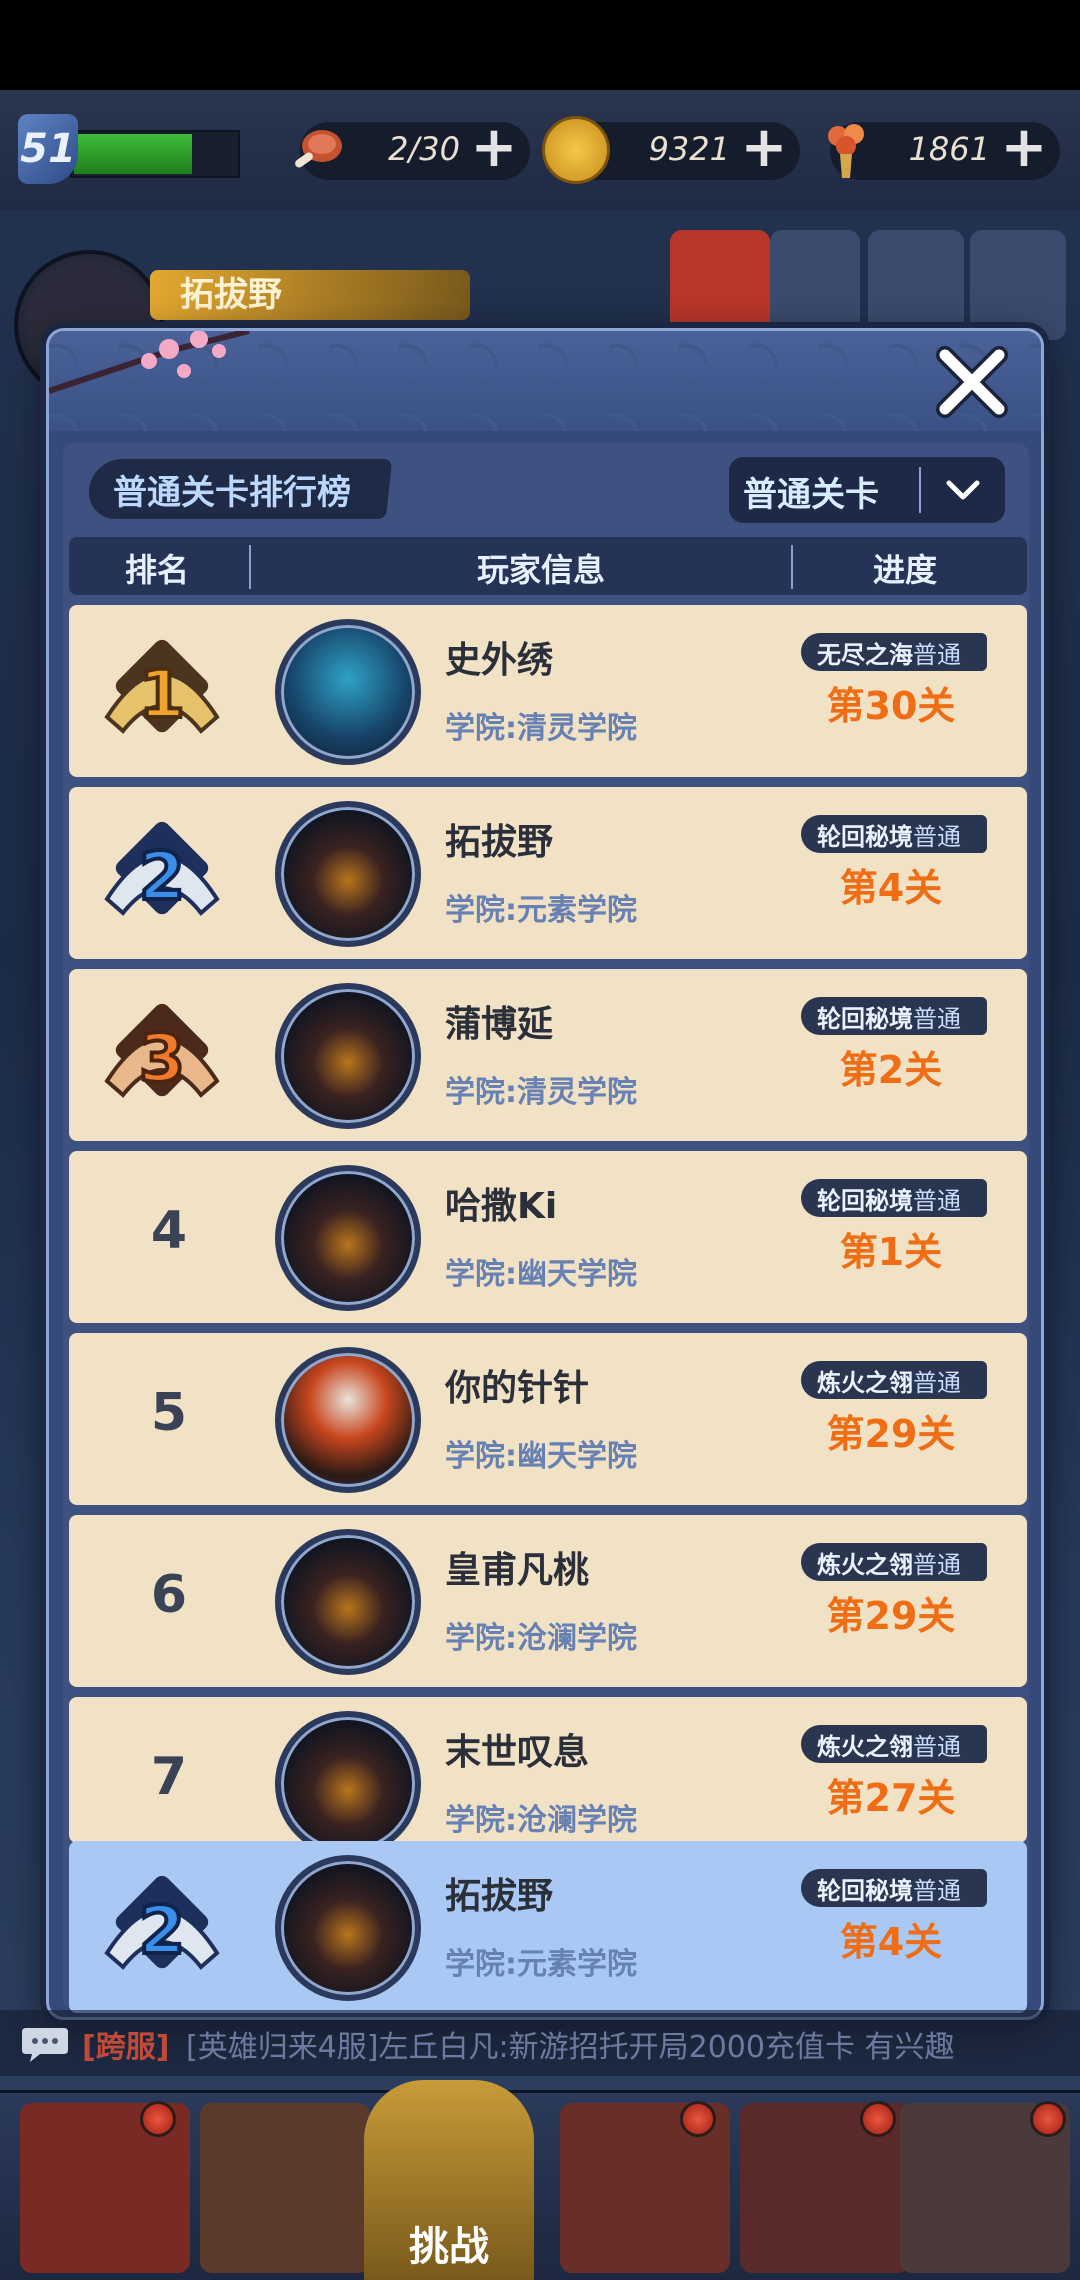 The image size is (1080, 2280). What do you see at coordinates (720, 285) in the screenshot?
I see `event-menu-icon` at bounding box center [720, 285].